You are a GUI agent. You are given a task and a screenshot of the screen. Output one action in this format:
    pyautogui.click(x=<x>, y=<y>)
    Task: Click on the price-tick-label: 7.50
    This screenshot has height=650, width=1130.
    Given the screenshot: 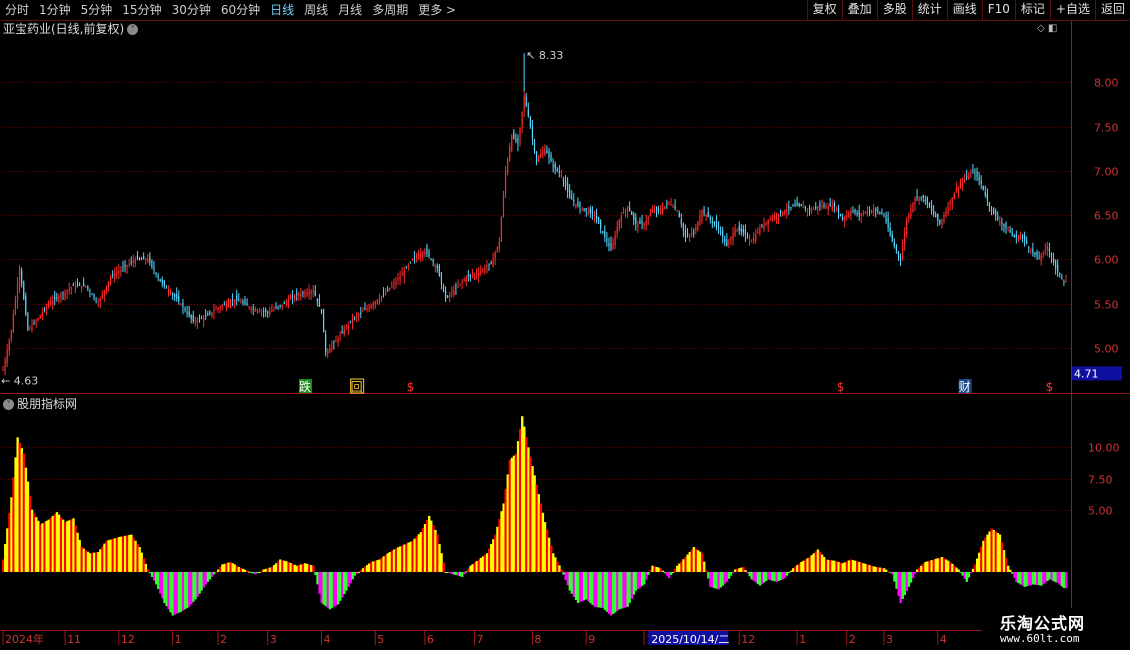 What is the action you would take?
    pyautogui.click(x=1106, y=128)
    